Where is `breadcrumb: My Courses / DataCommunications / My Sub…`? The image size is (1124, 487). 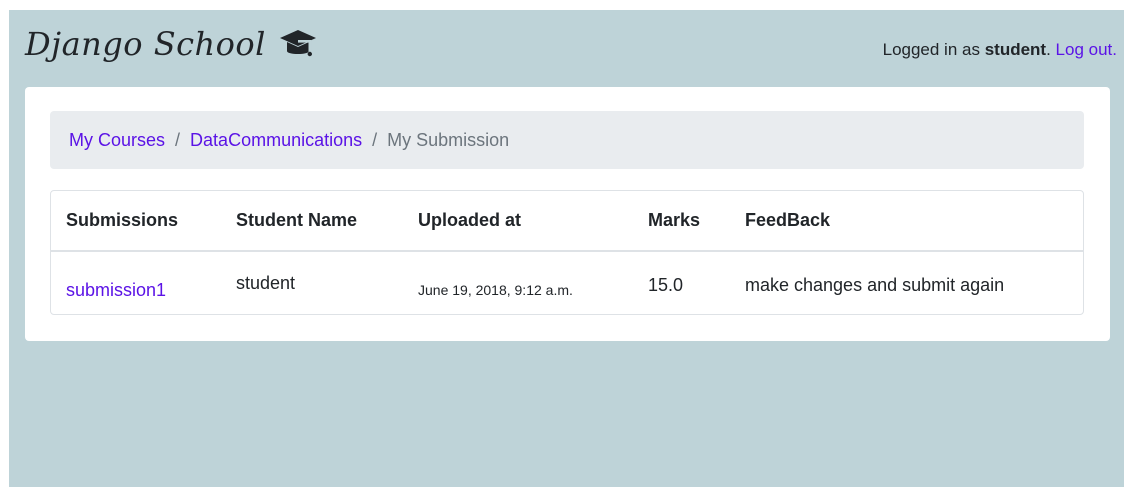 breadcrumb: My Courses / DataCommunications / My Sub… is located at coordinates (567, 140).